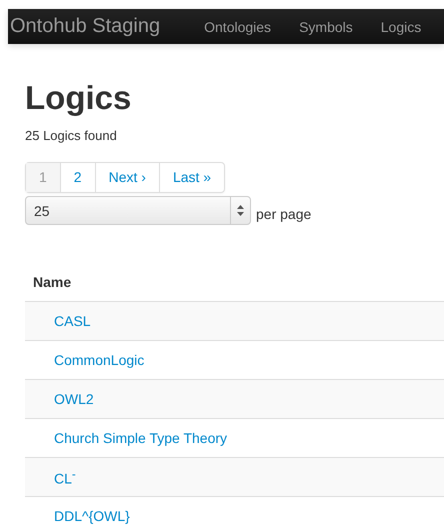  Describe the element at coordinates (78, 98) in the screenshot. I see `page-title: Logics` at that location.